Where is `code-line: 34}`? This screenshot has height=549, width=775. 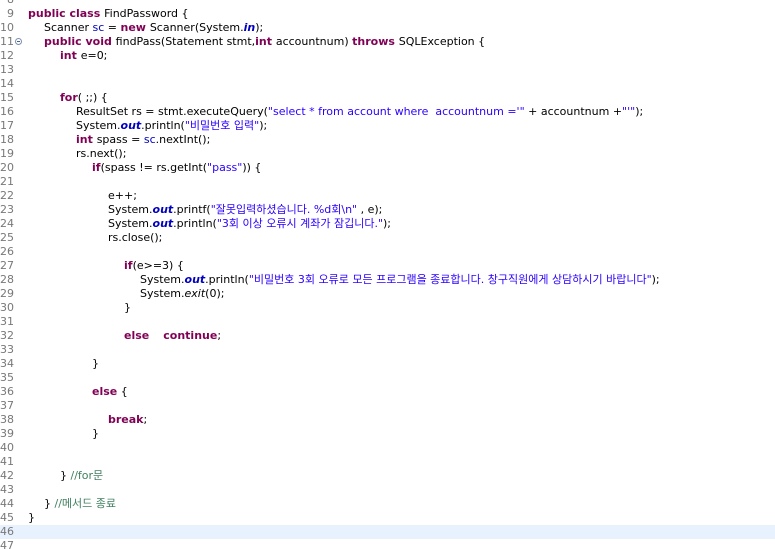 code-line: 34} is located at coordinates (387, 364).